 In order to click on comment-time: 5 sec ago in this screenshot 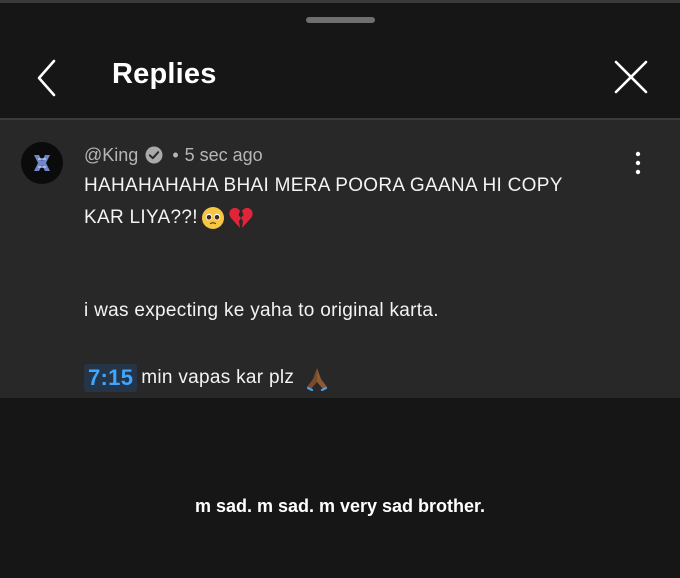, I will do `click(223, 154)`.